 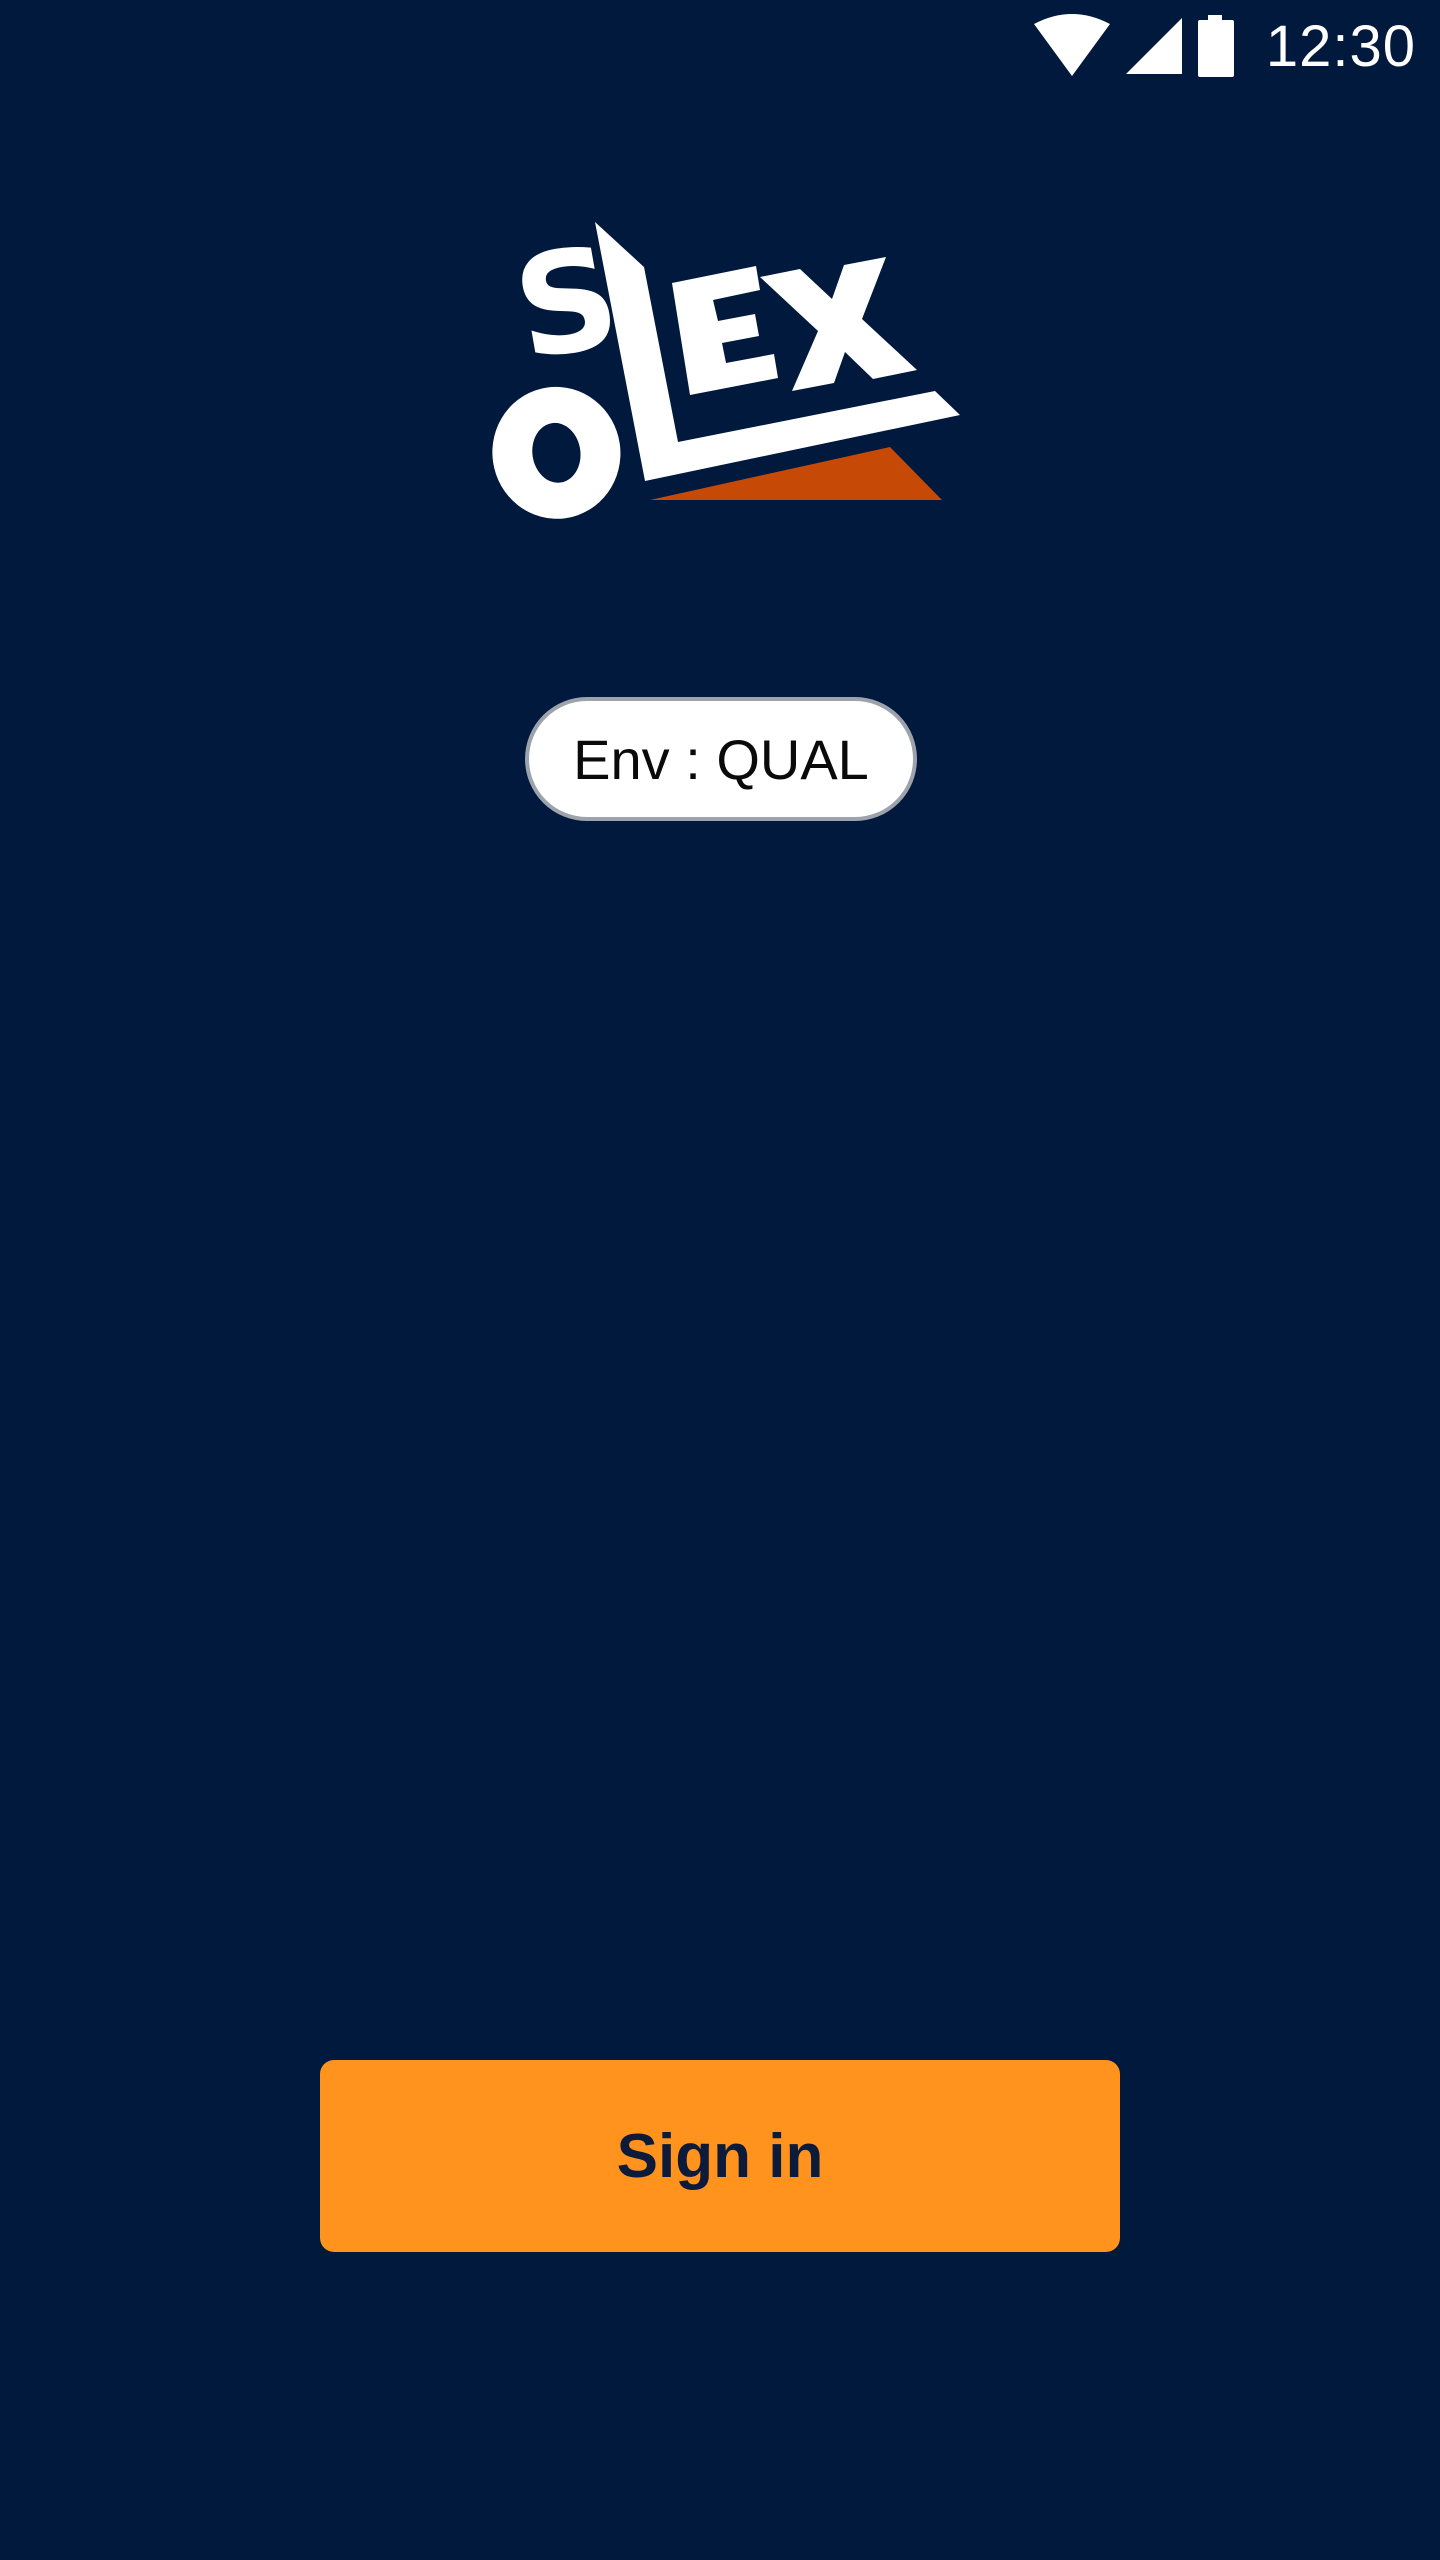 What do you see at coordinates (721, 759) in the screenshot?
I see `environment-badge: Env : QUAL` at bounding box center [721, 759].